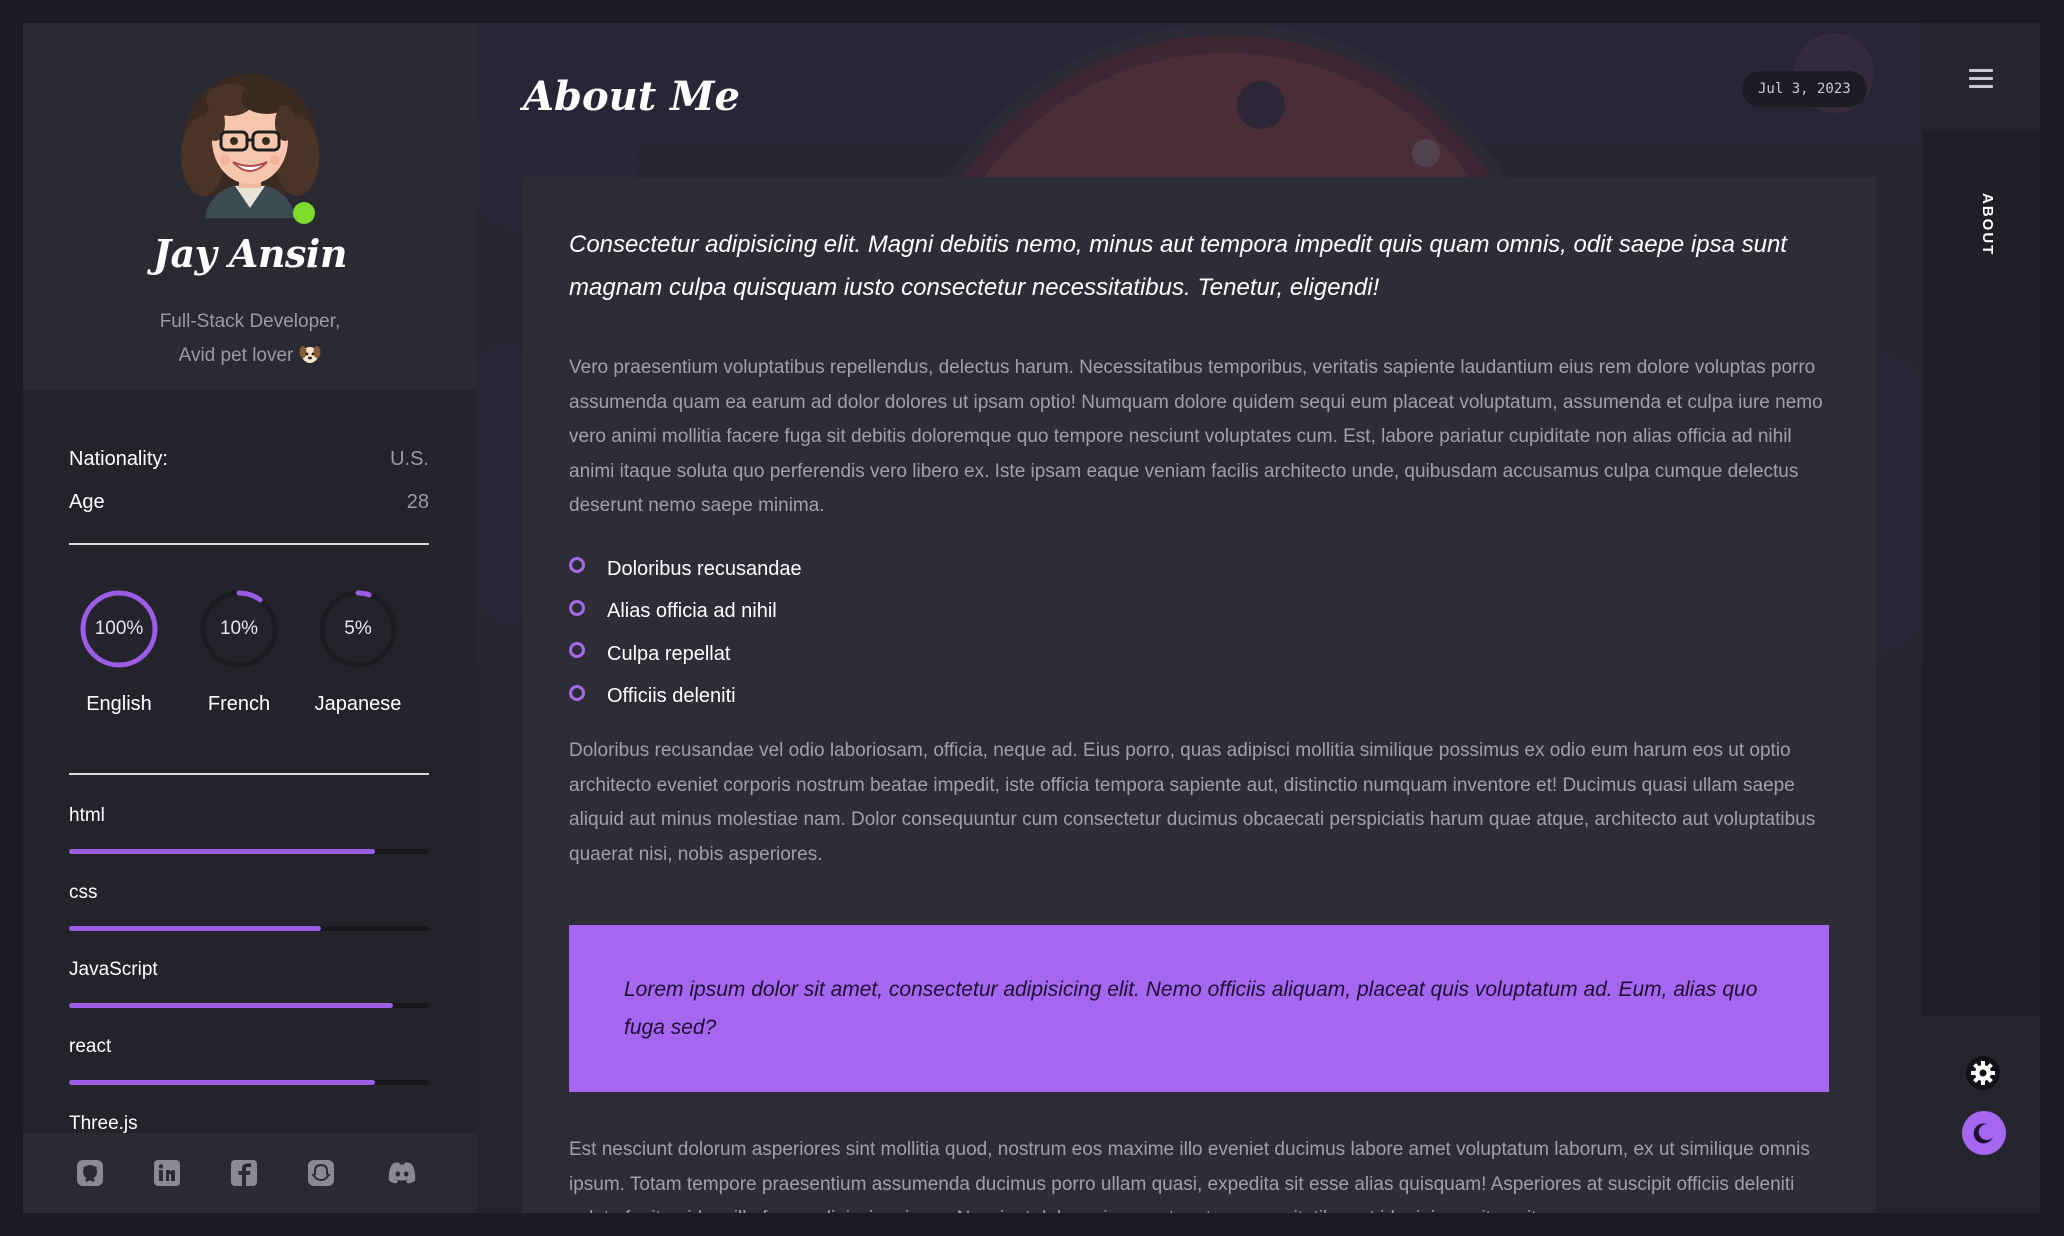 The width and height of the screenshot is (2064, 1236). What do you see at coordinates (90, 1046) in the screenshot?
I see `skill-react-label: react` at bounding box center [90, 1046].